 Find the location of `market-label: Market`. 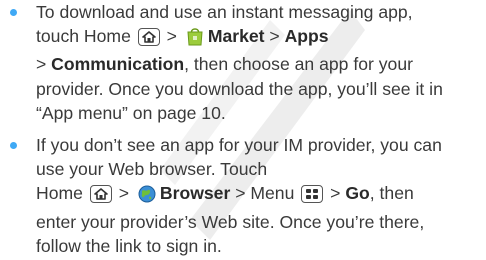

market-label: Market is located at coordinates (236, 36).